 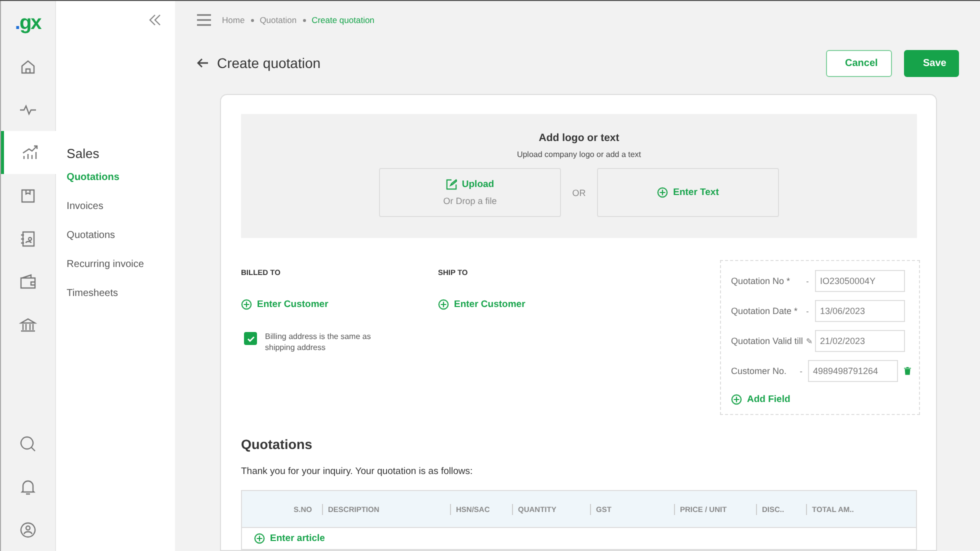 What do you see at coordinates (759, 371) in the screenshot?
I see `field-label: Customer No.` at bounding box center [759, 371].